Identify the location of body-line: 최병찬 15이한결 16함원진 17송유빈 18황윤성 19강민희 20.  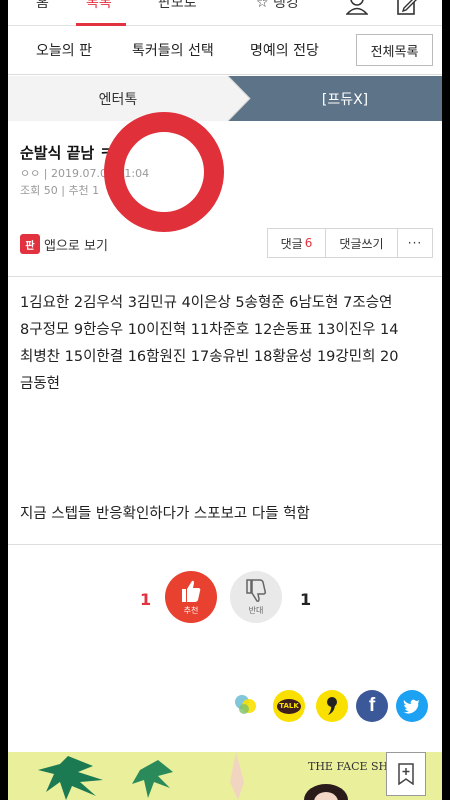
(209, 357).